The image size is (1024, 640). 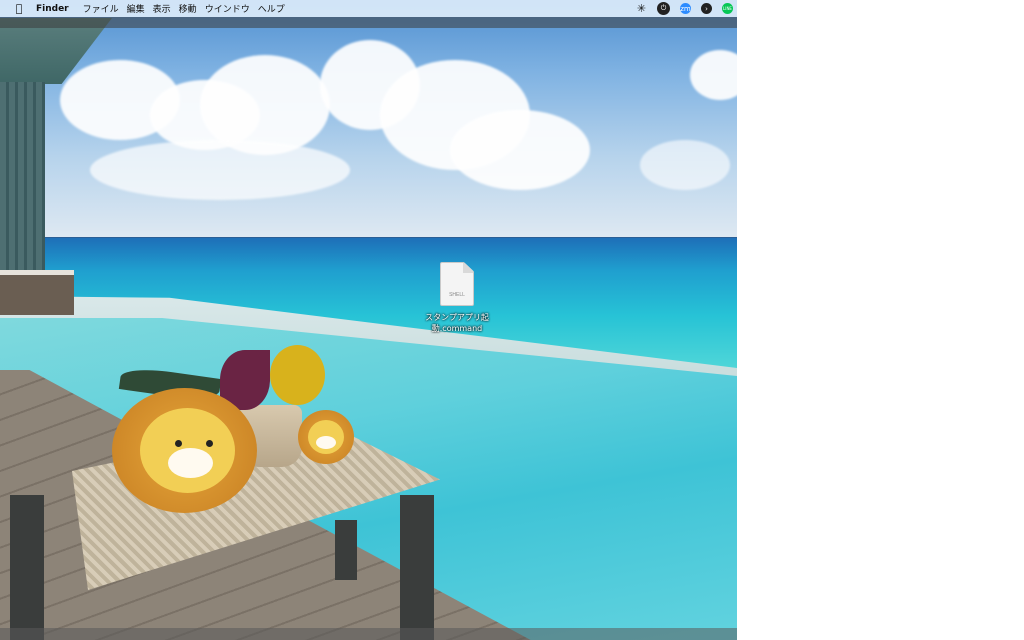 What do you see at coordinates (231, 8) in the screenshot?
I see `menu-window: ウインドウ` at bounding box center [231, 8].